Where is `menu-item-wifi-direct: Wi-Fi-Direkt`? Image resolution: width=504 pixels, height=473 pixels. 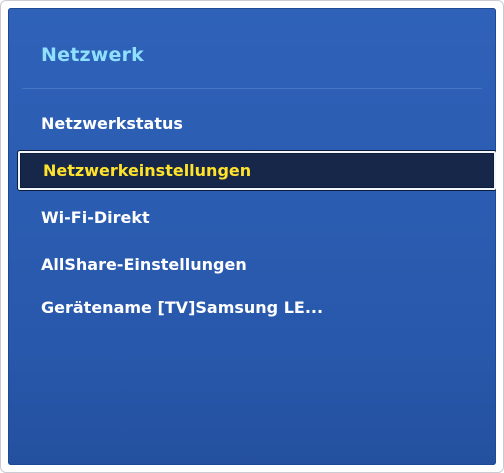 menu-item-wifi-direct: Wi-Fi-Direkt is located at coordinates (95, 217).